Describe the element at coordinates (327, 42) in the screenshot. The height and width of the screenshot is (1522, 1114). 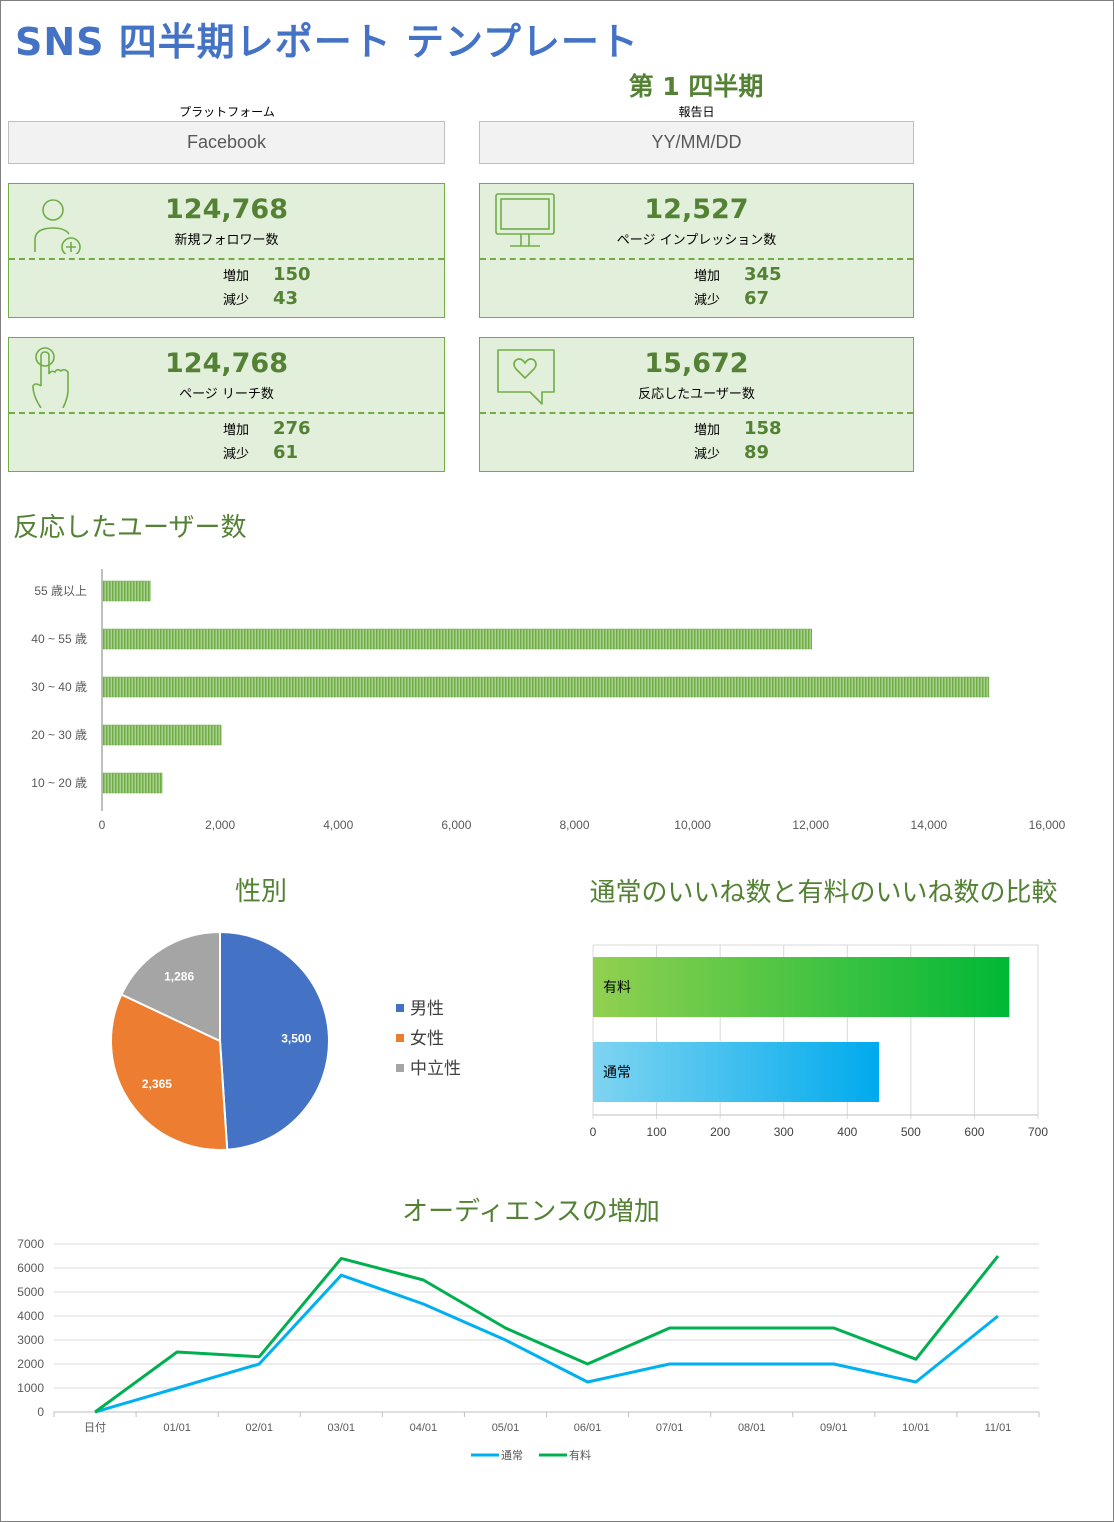
I see `page-title: SNS 四半期レポート テンプレート` at that location.